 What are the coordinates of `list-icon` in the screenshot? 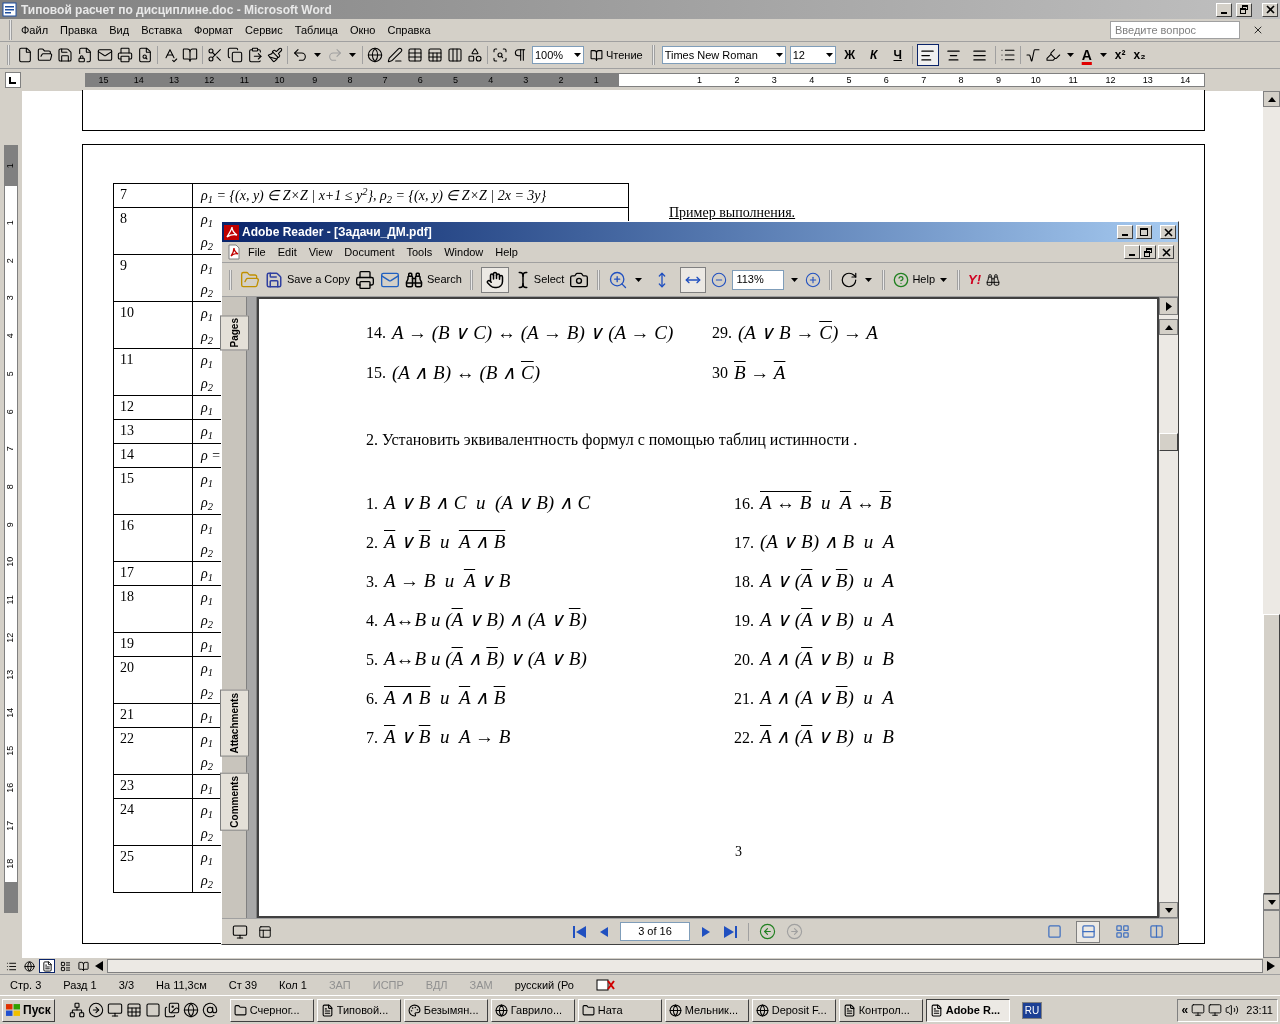 It's located at (1007, 55).